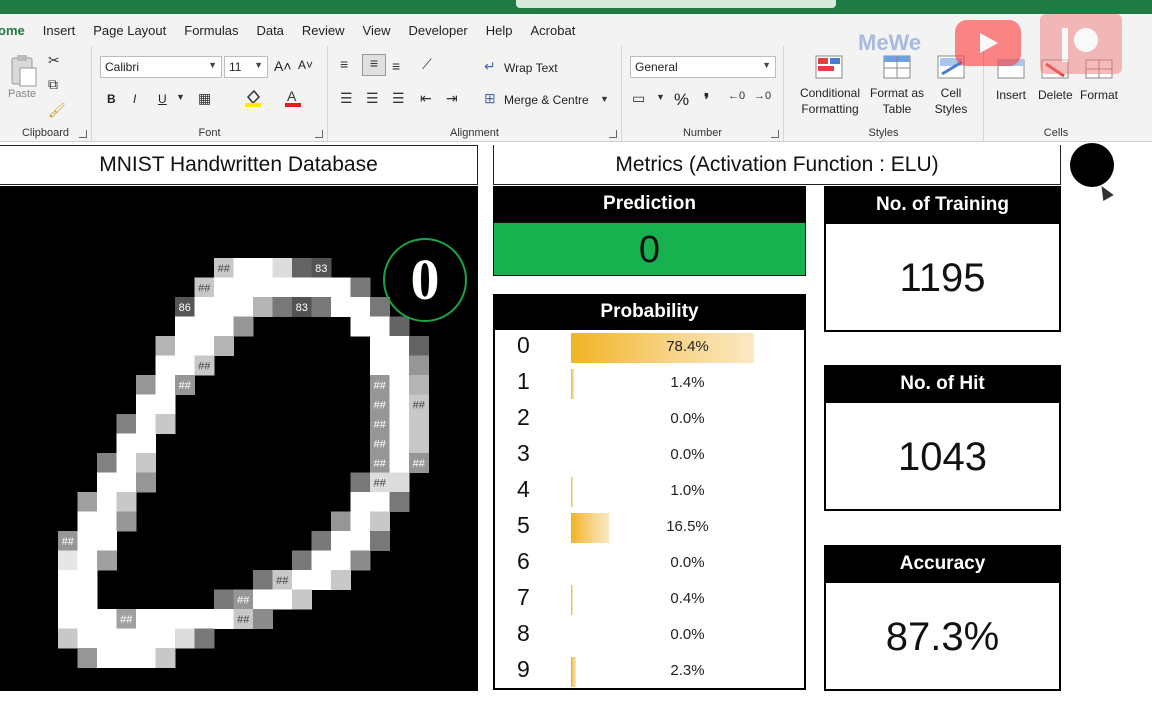 The width and height of the screenshot is (1152, 720). I want to click on font-size-dropdown: 11 ▼, so click(246, 67).